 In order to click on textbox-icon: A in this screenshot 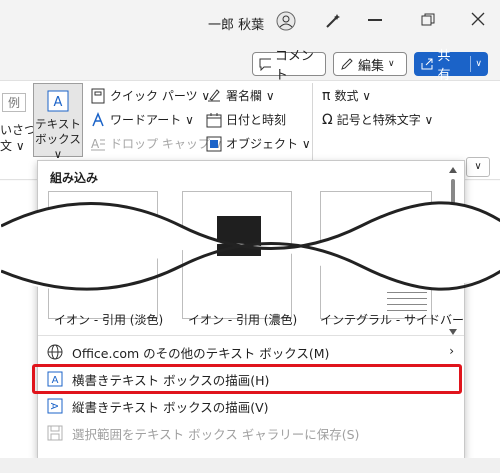, I will do `click(58, 101)`.